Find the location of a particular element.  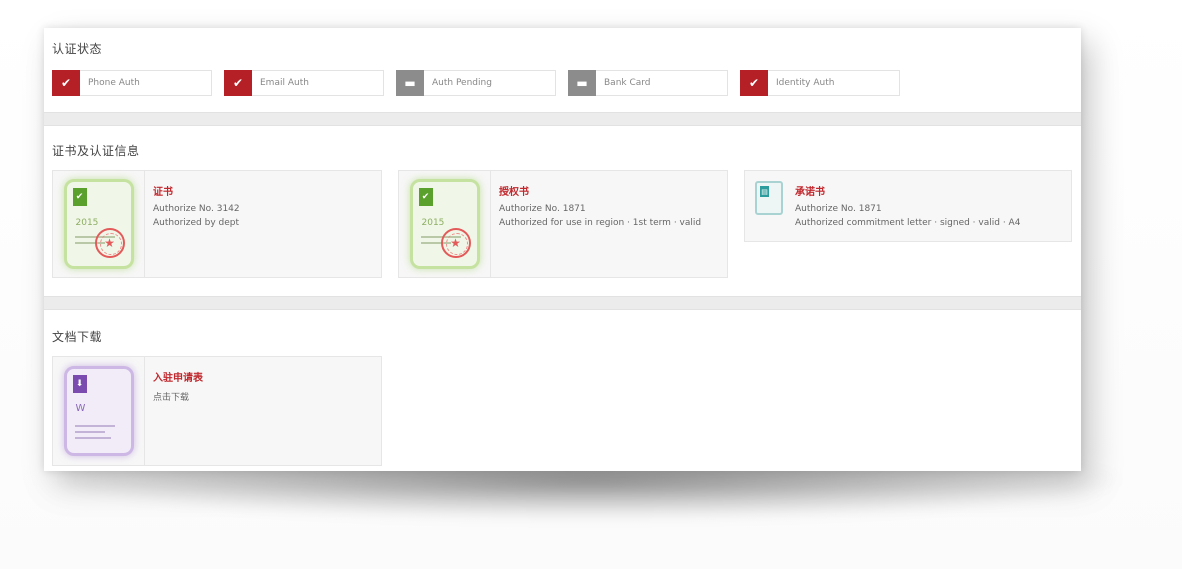

card-line: Authorize No. 3142 is located at coordinates (196, 209).